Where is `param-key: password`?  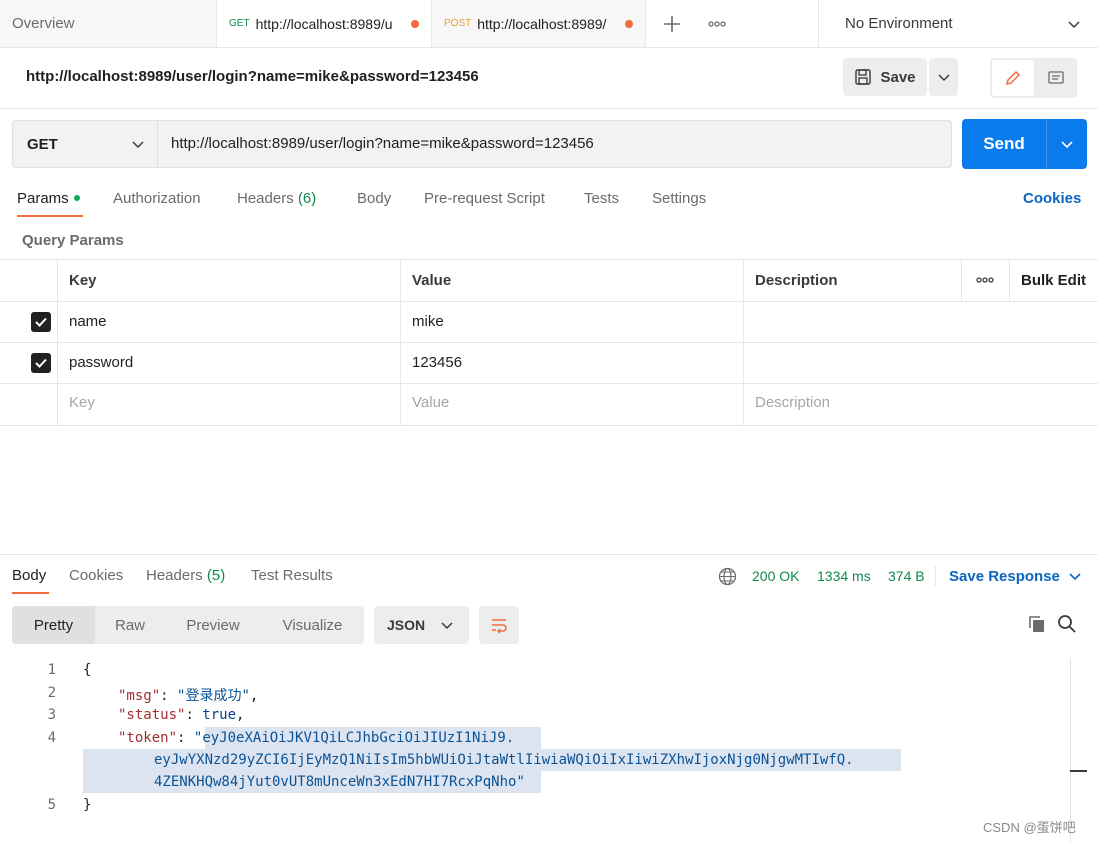
param-key: password is located at coordinates (101, 362).